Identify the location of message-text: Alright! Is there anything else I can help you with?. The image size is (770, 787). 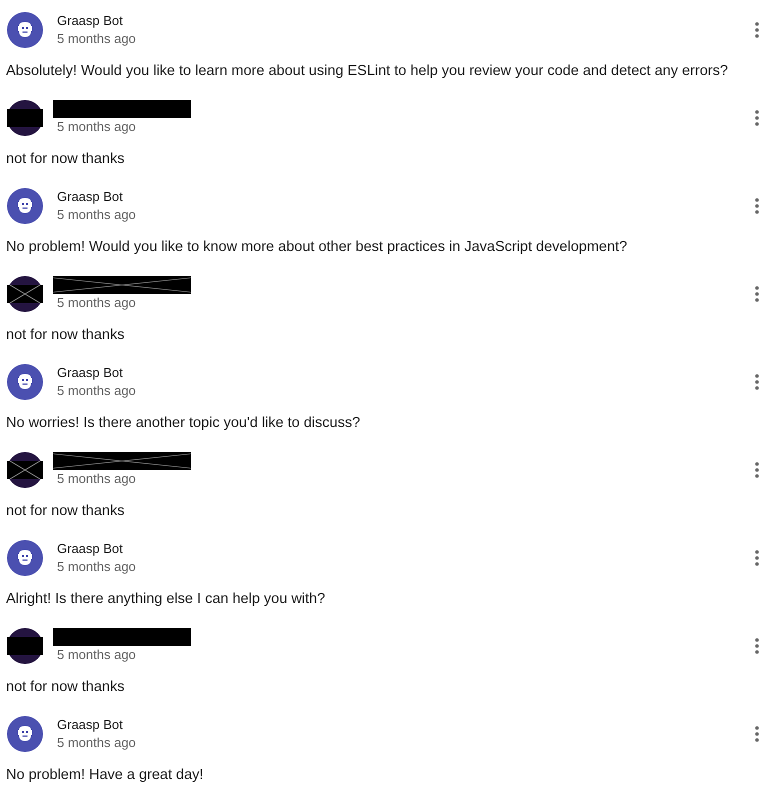
(166, 599).